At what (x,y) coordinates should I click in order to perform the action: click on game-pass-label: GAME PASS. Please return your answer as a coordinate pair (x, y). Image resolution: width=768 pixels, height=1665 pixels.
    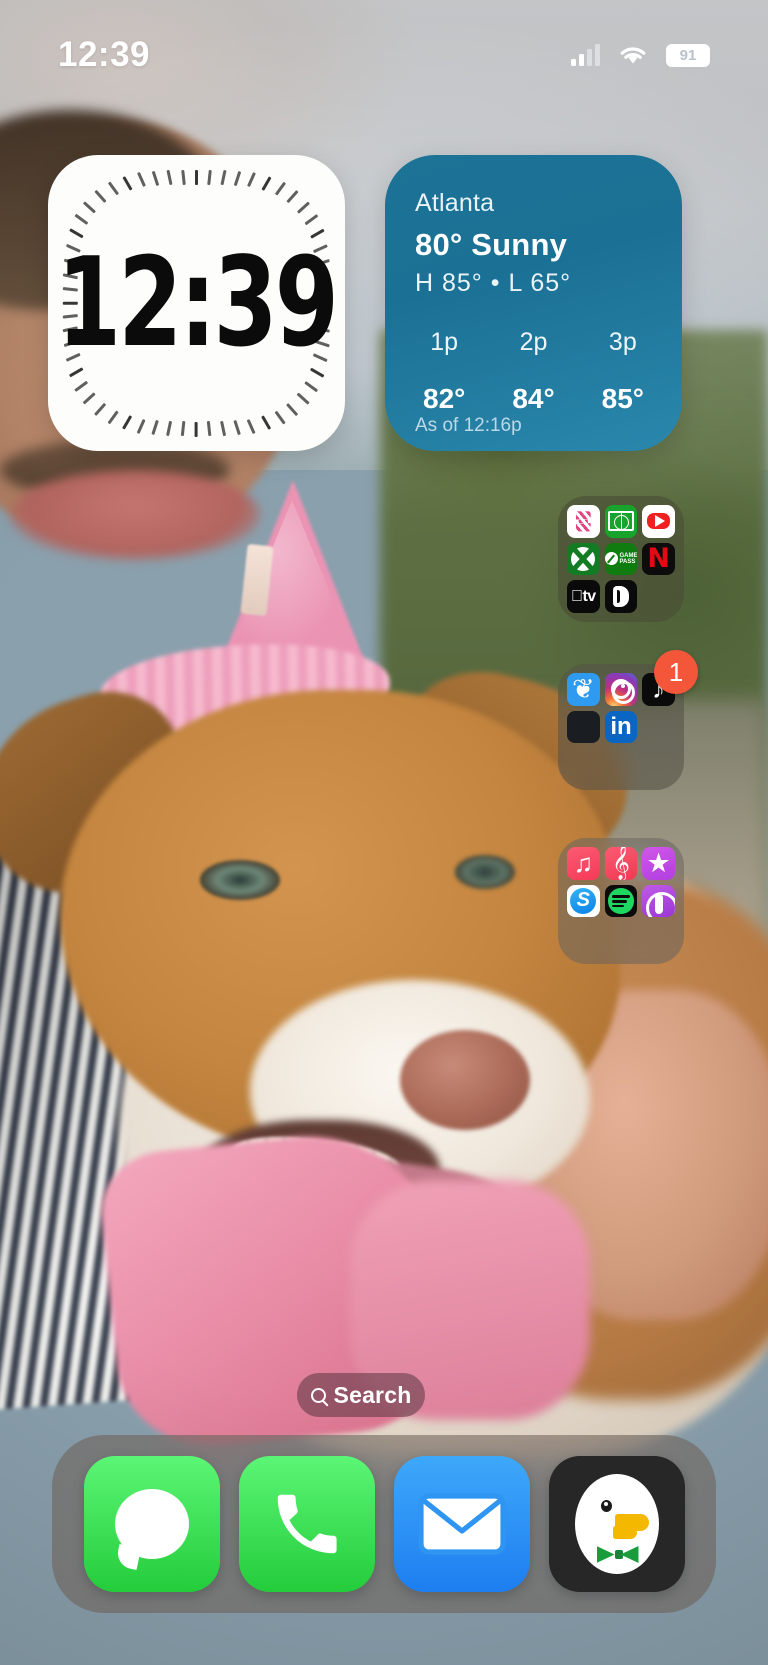
    Looking at the image, I should click on (628, 558).